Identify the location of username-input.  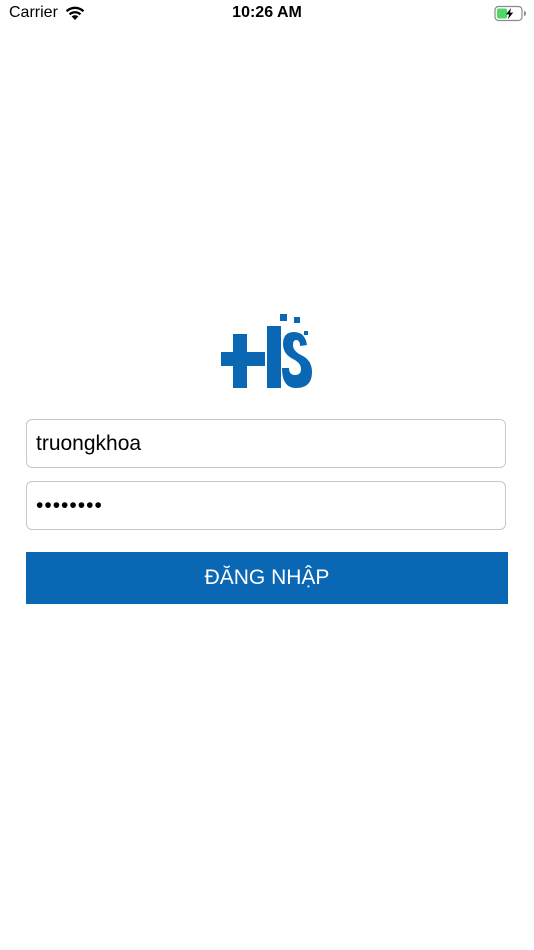
(266, 443).